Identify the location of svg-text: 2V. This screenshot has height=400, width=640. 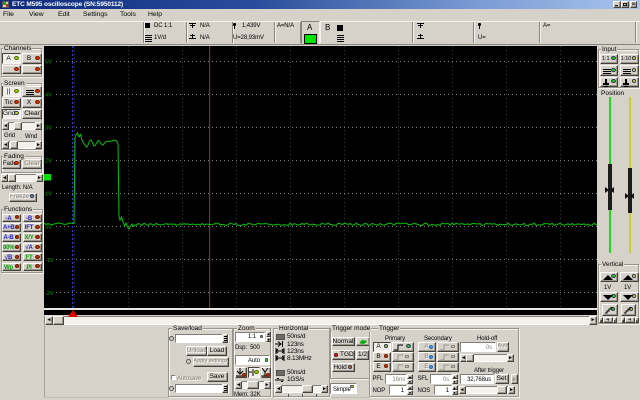
(48, 162).